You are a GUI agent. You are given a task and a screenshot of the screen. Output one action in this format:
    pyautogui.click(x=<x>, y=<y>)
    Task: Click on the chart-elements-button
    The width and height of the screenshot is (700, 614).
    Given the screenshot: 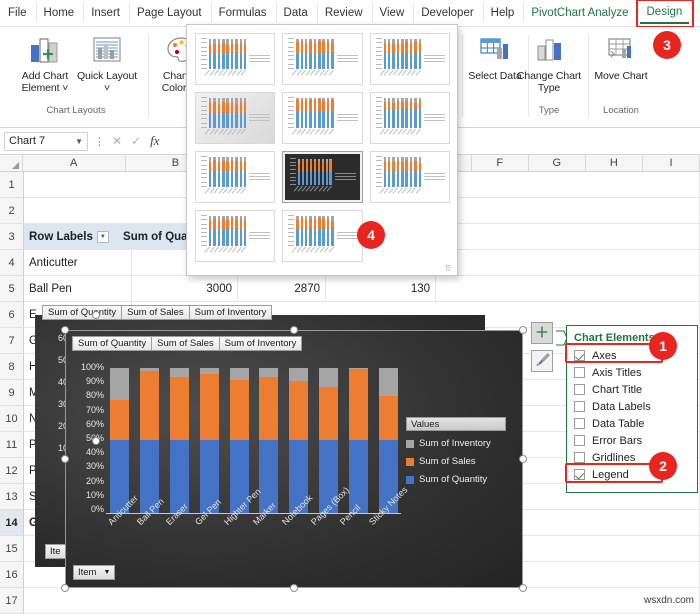 What is the action you would take?
    pyautogui.click(x=542, y=333)
    